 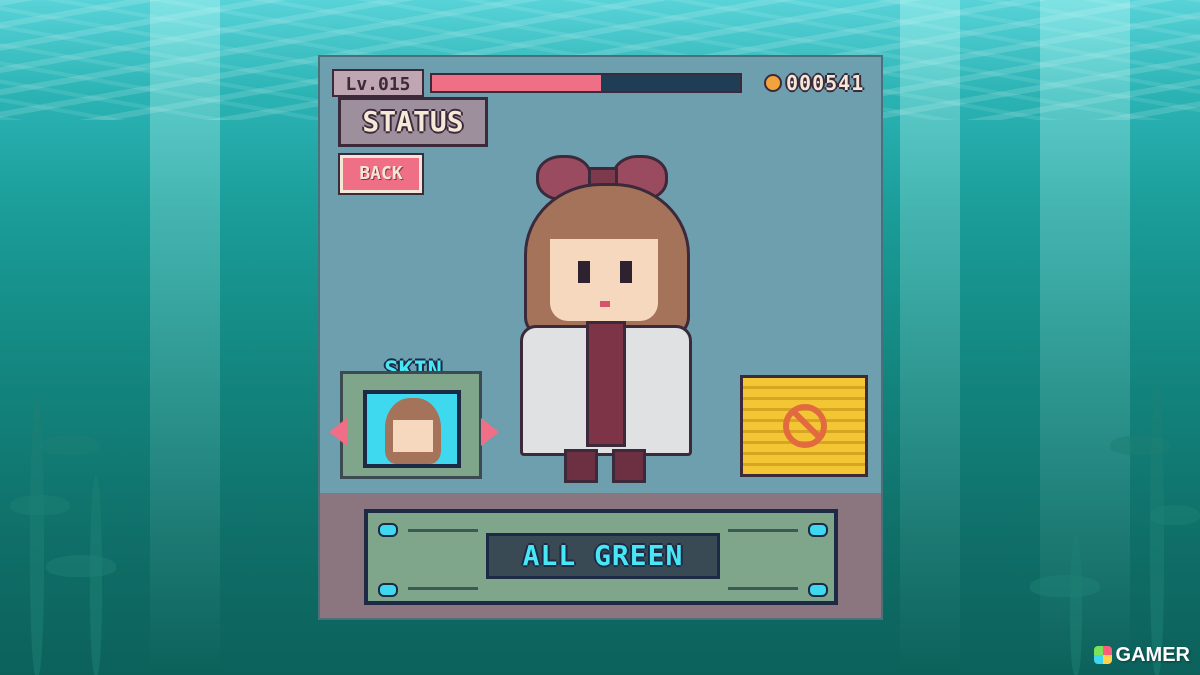 I want to click on coin-icon, so click(x=773, y=83).